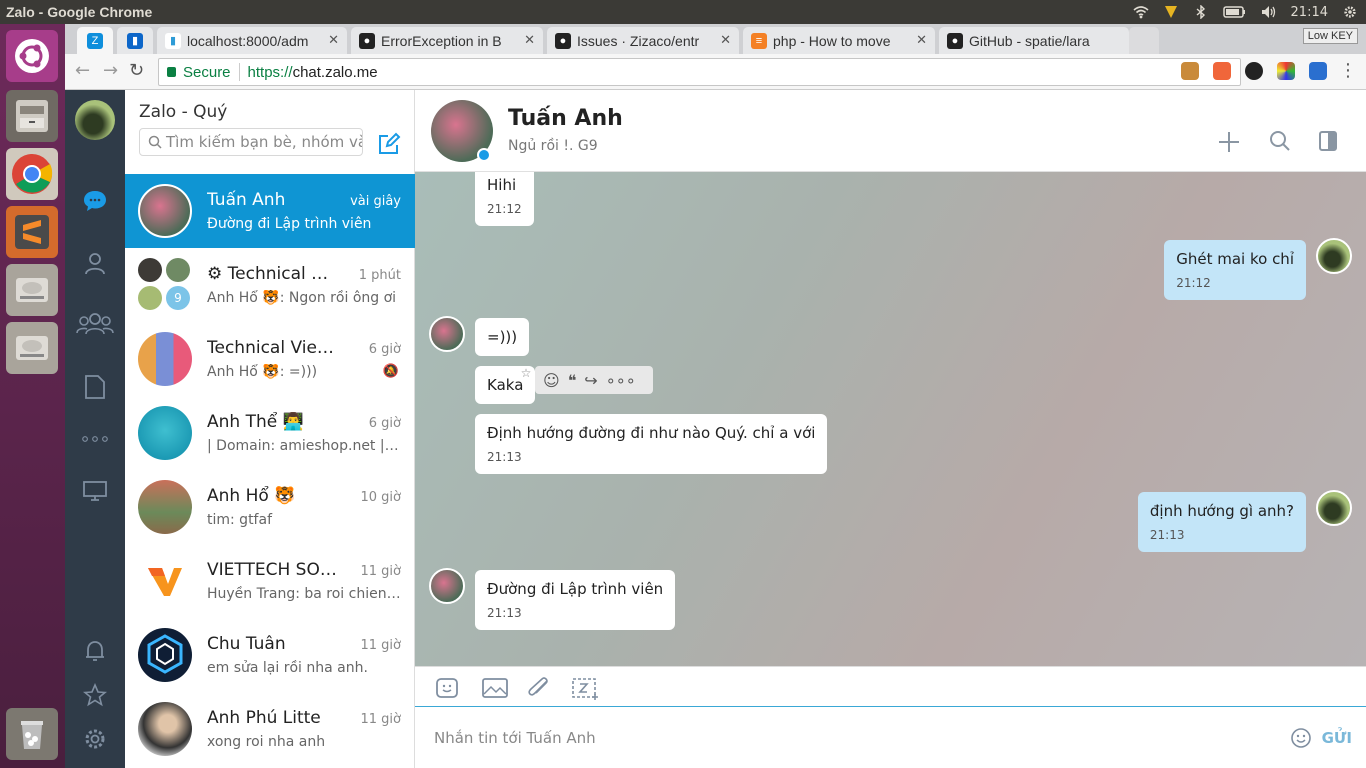  What do you see at coordinates (572, 380) in the screenshot?
I see `quote-reply-icon: ❝` at bounding box center [572, 380].